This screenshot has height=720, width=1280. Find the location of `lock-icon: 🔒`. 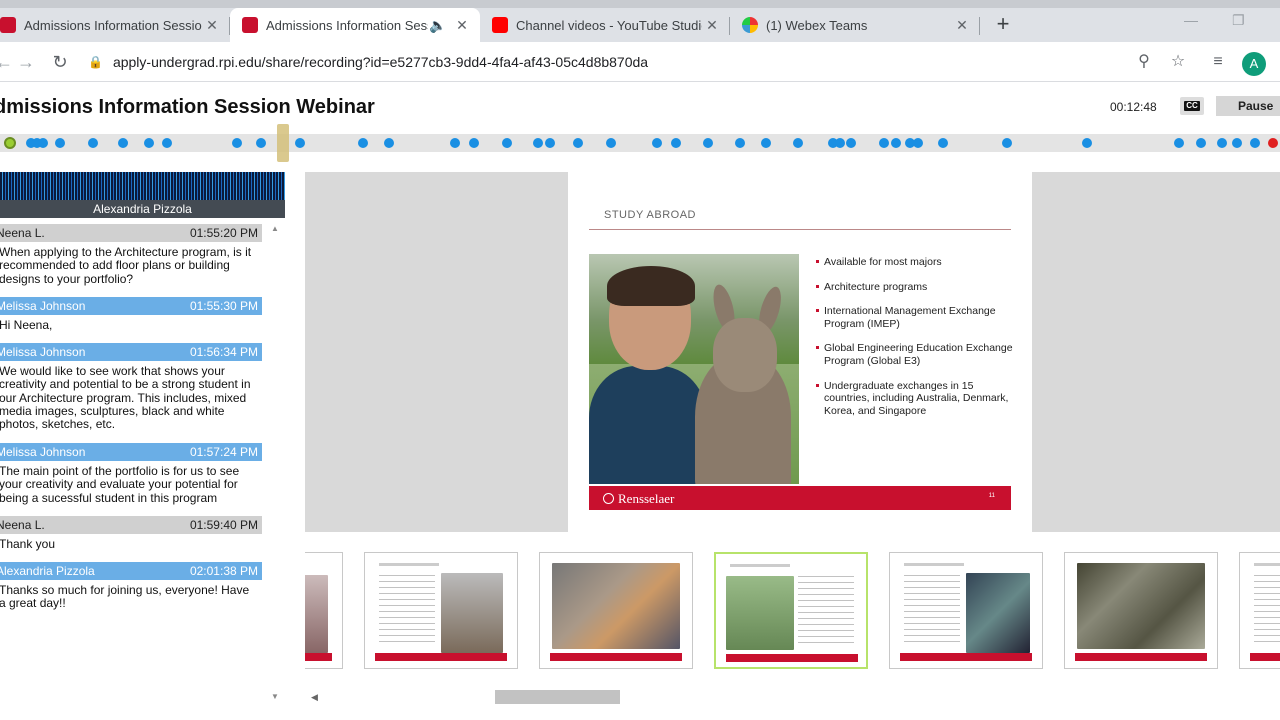

lock-icon: 🔒 is located at coordinates (95, 62).